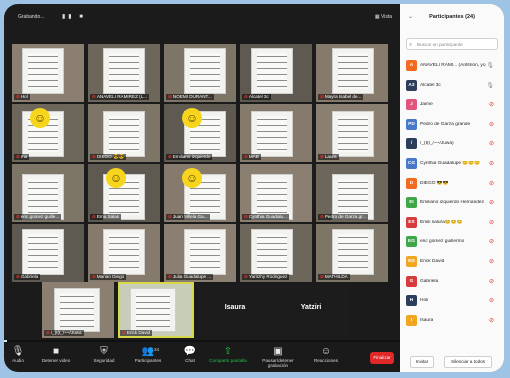 The height and width of the screenshot is (378, 510). What do you see at coordinates (422, 362) in the screenshot?
I see `invite-button: Invitar` at bounding box center [422, 362].